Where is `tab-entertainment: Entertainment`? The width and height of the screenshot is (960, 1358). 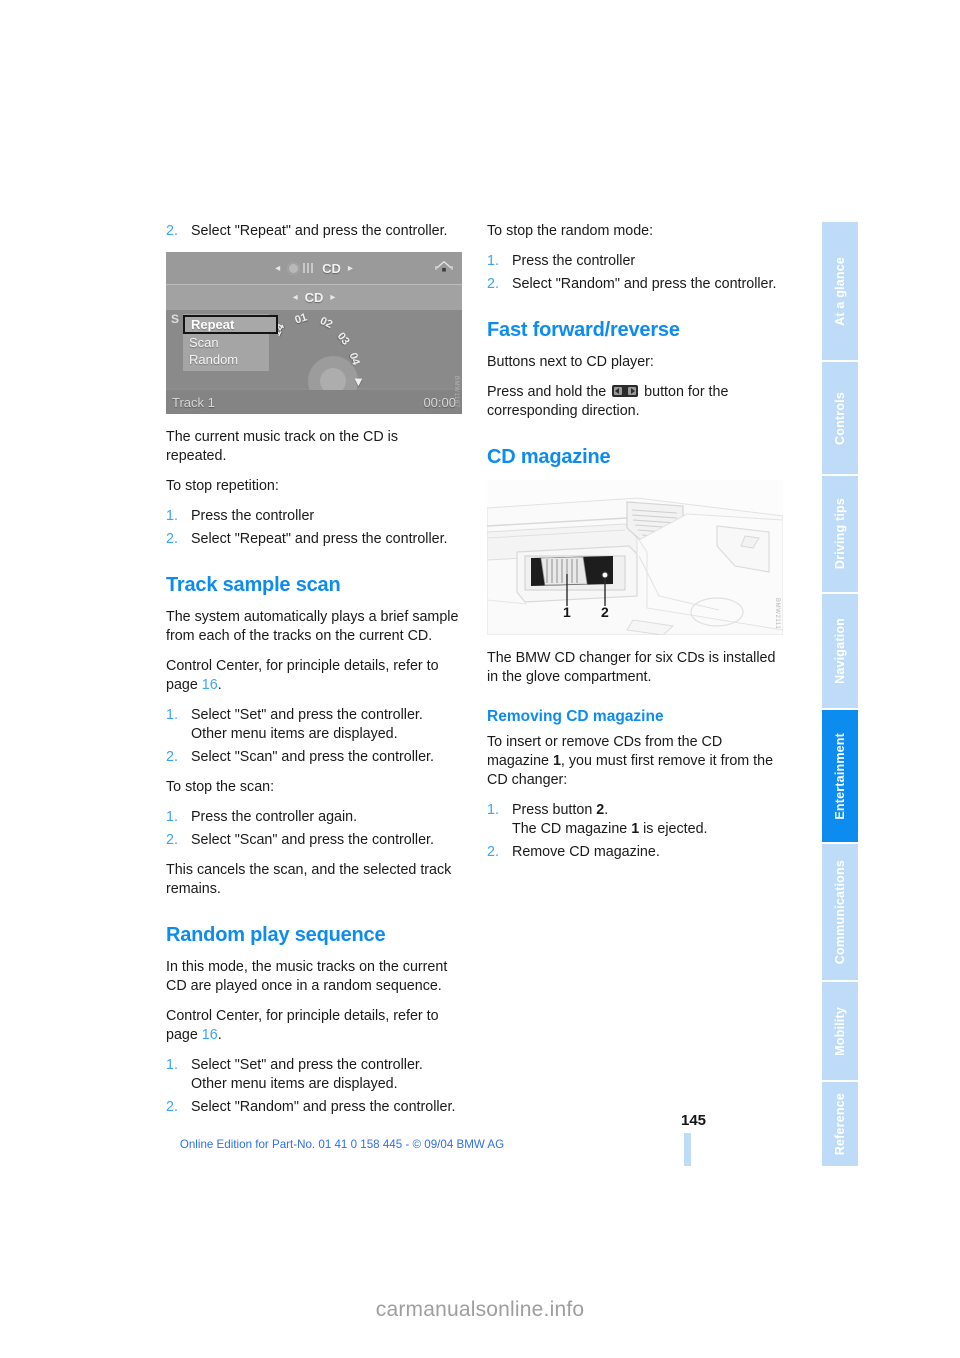
tab-entertainment: Entertainment is located at coordinates (840, 776).